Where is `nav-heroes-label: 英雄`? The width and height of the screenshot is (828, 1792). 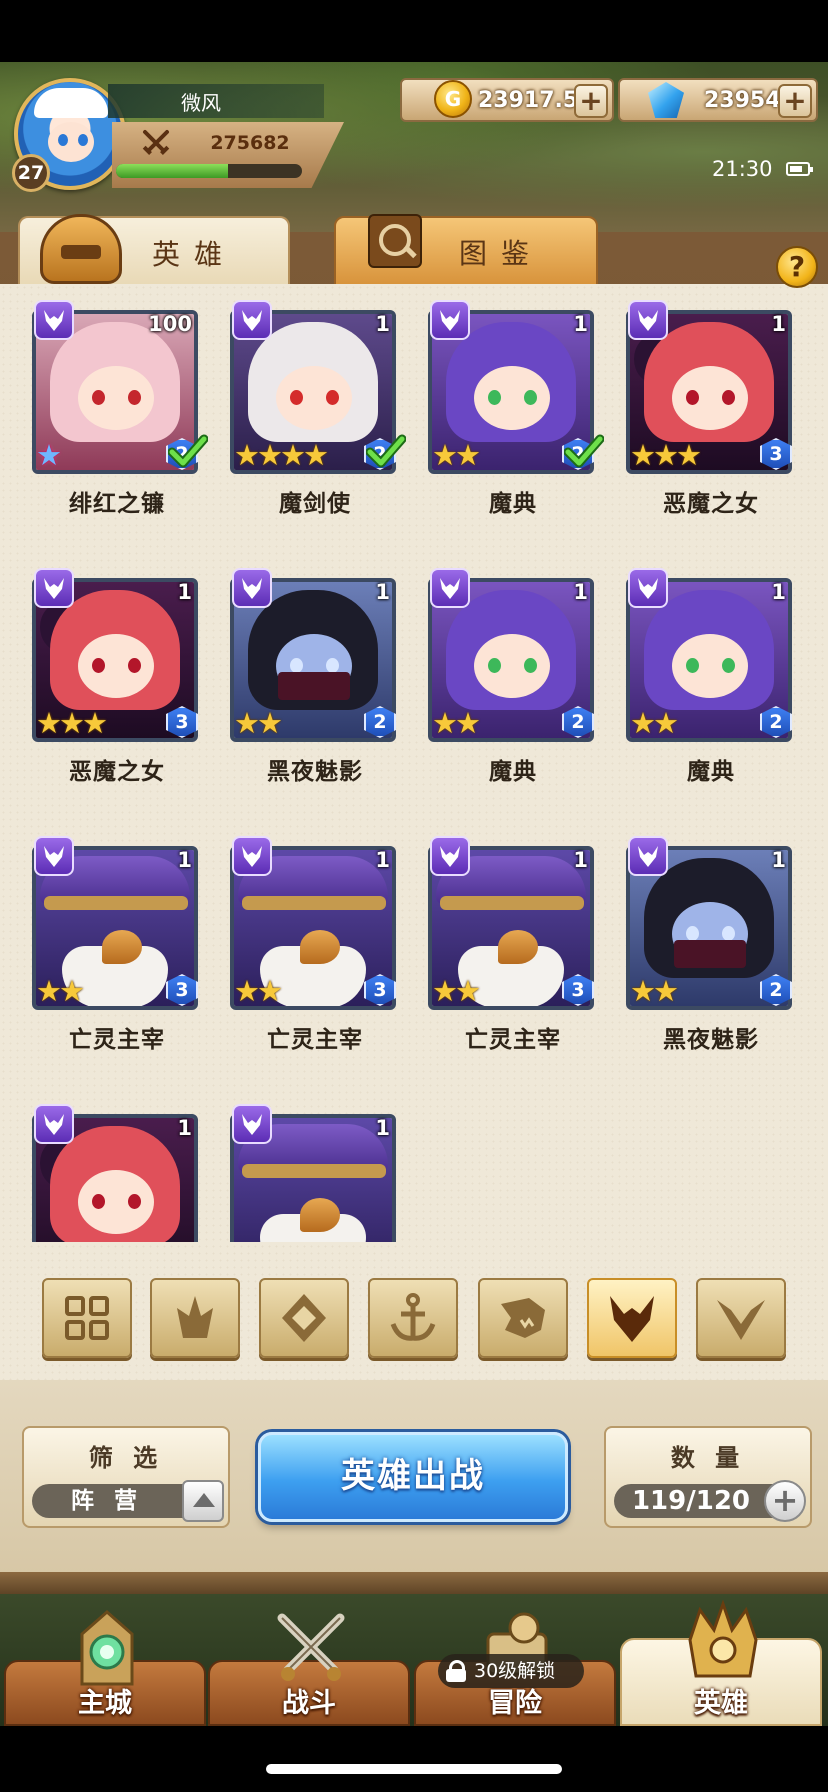 nav-heroes-label: 英雄 is located at coordinates (721, 1703).